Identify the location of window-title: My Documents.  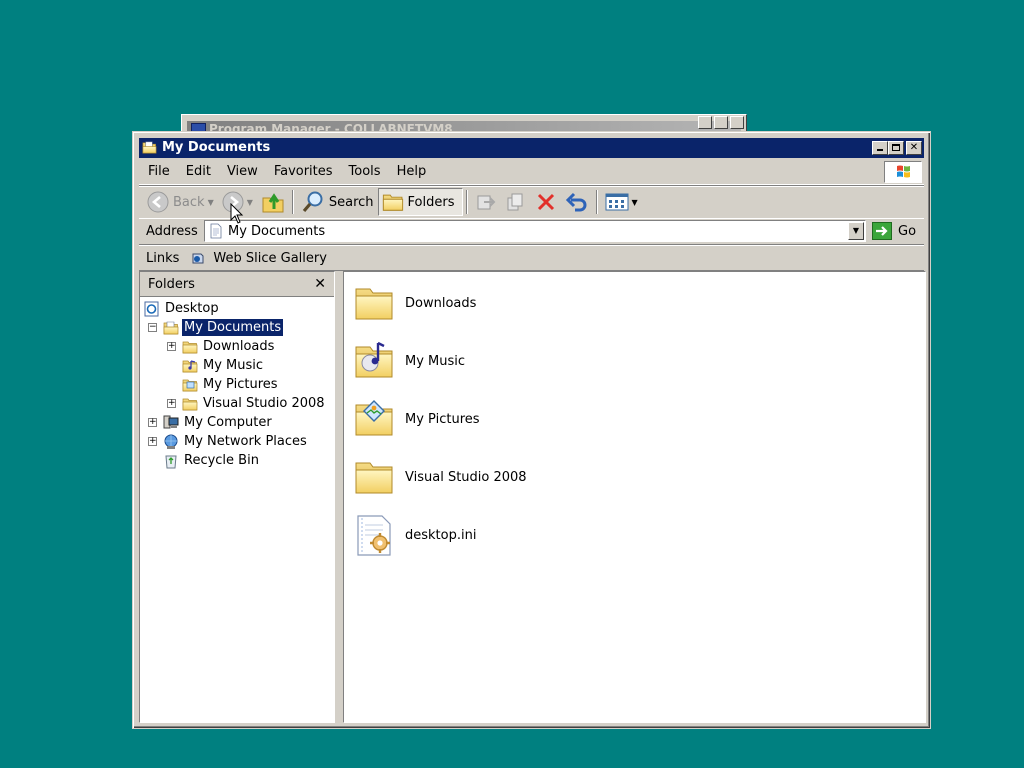
(216, 147).